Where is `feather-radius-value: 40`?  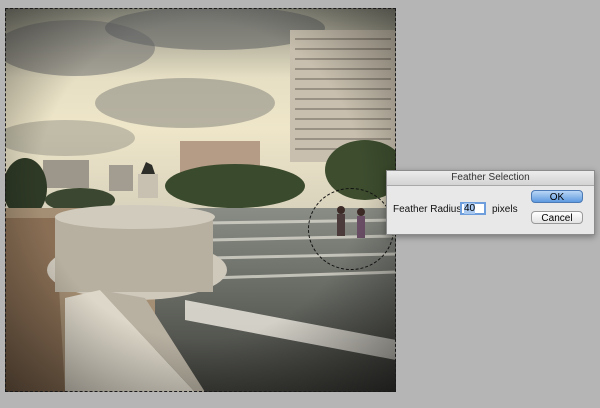 feather-radius-value: 40 is located at coordinates (470, 208).